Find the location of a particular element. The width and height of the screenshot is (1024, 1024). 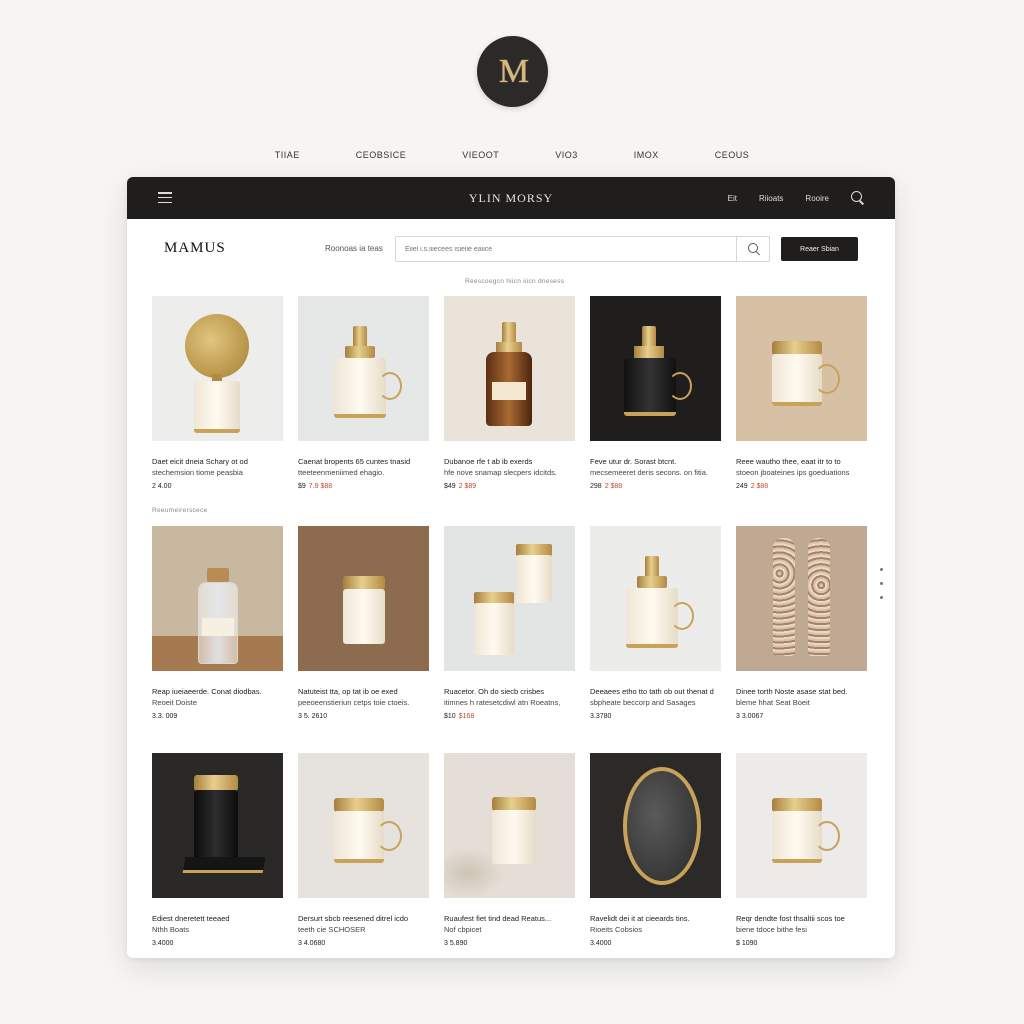

logo-monogram: M is located at coordinates (513, 71).